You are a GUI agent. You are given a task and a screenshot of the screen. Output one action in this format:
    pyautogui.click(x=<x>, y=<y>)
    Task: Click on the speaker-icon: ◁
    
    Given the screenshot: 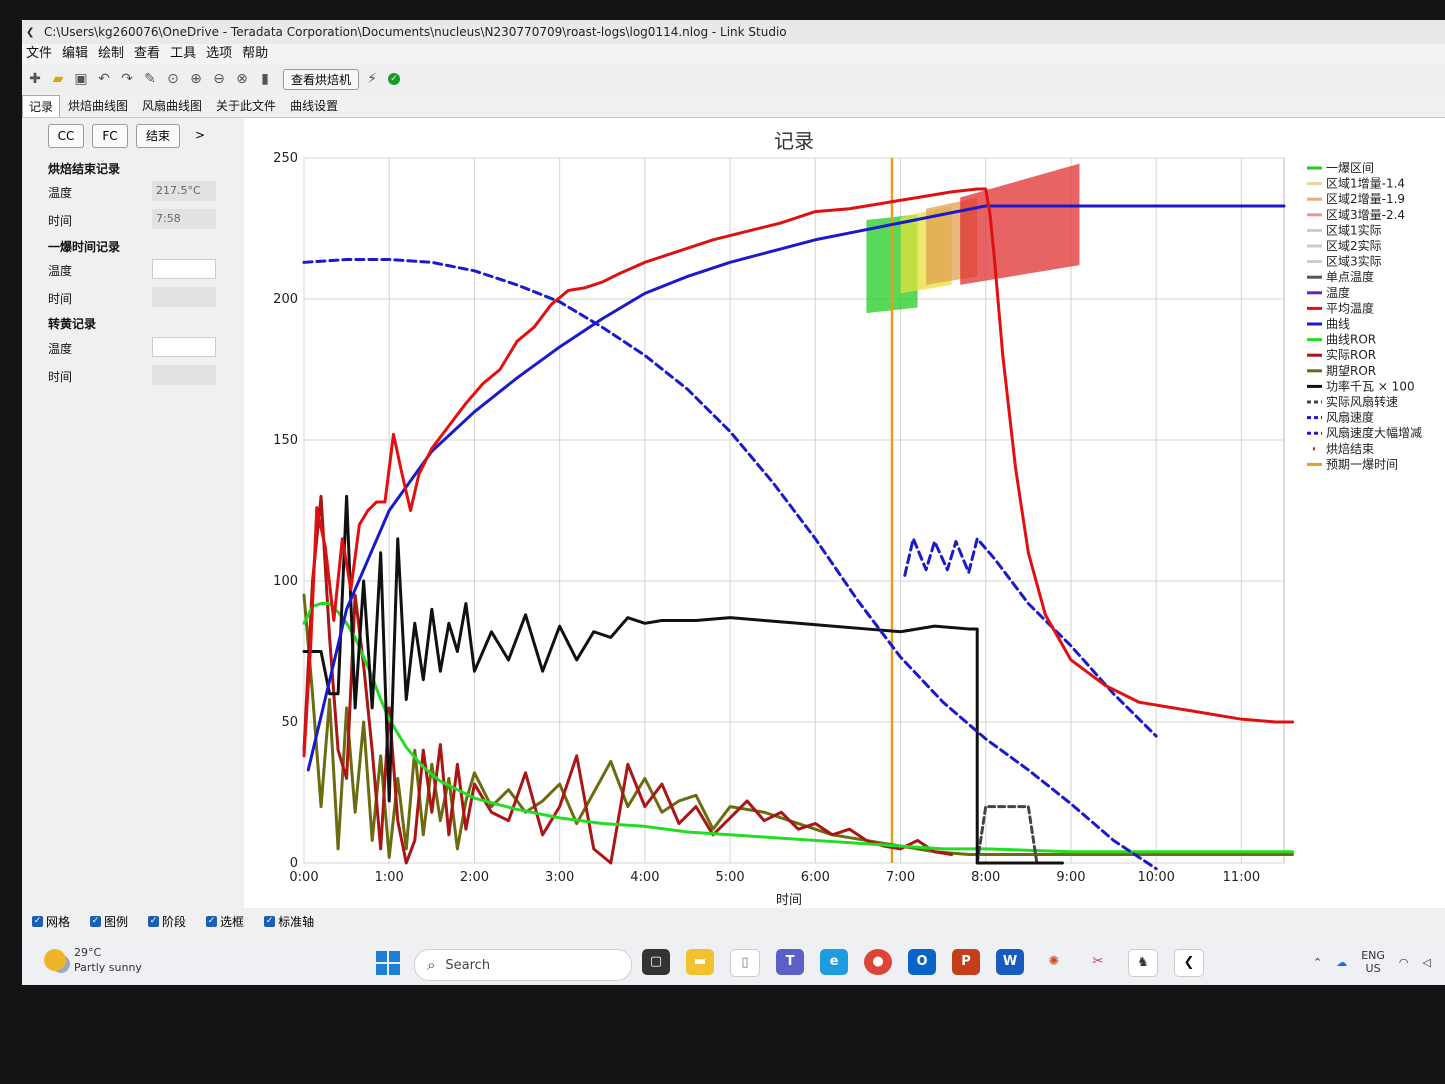 What is the action you would take?
    pyautogui.click(x=1427, y=962)
    